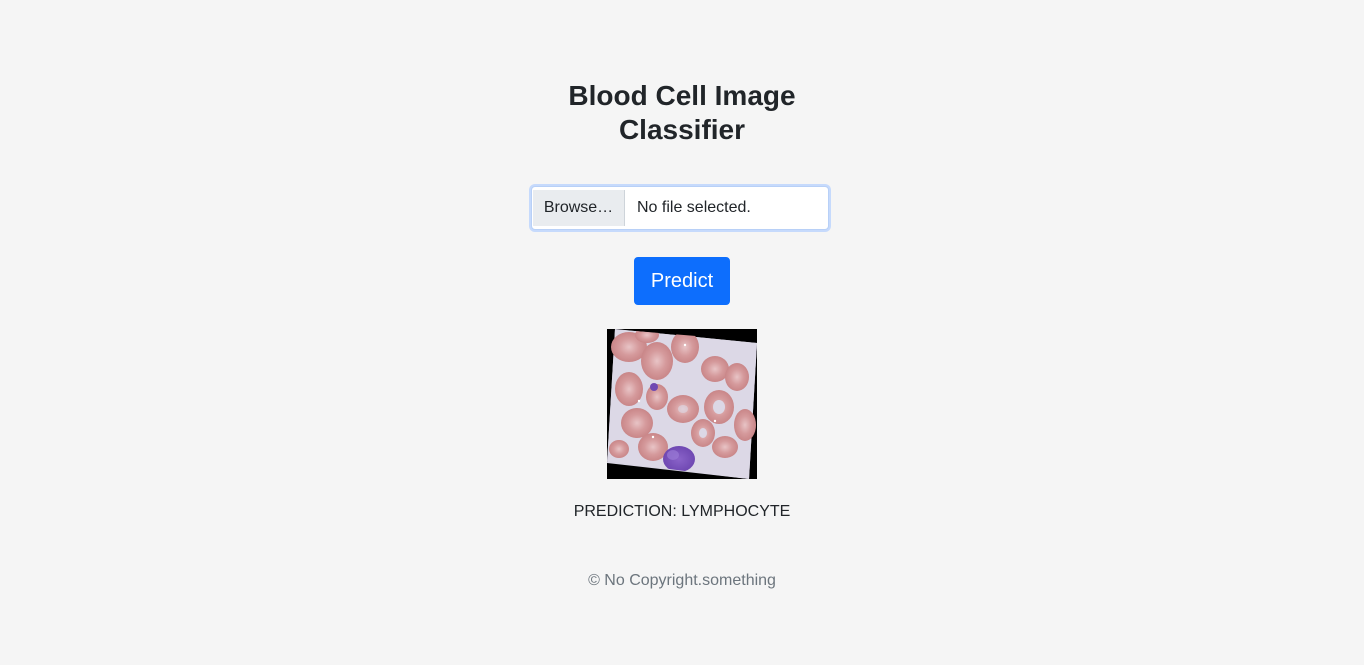  I want to click on blood-cell-image, so click(682, 404).